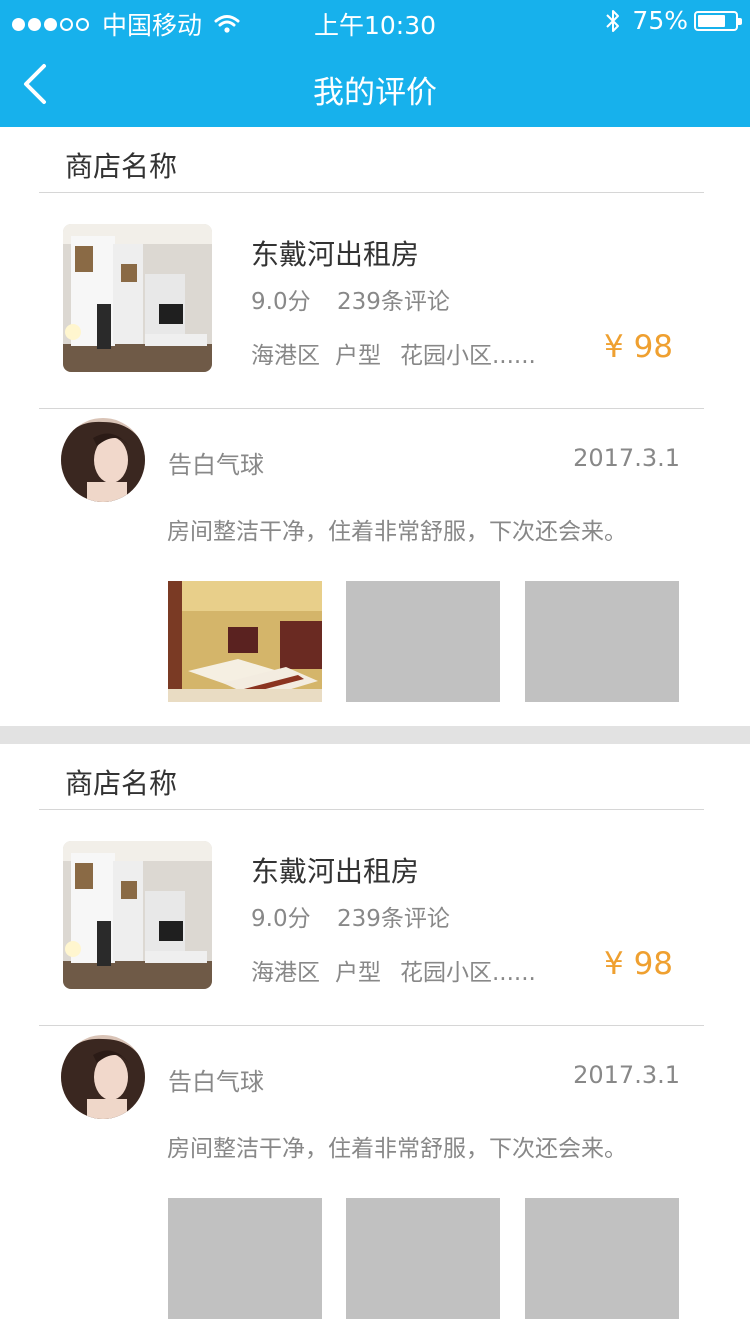 This screenshot has width=750, height=1334. What do you see at coordinates (245, 641) in the screenshot?
I see `review-photo` at bounding box center [245, 641].